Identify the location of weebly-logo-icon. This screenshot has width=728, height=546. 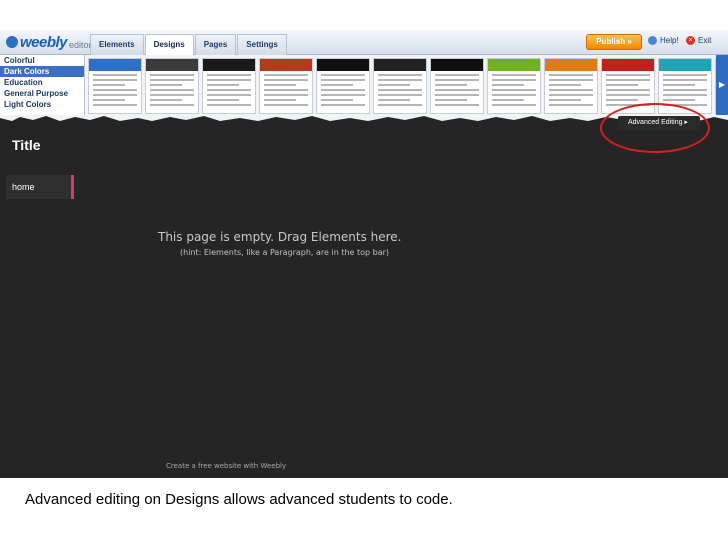
(12, 42).